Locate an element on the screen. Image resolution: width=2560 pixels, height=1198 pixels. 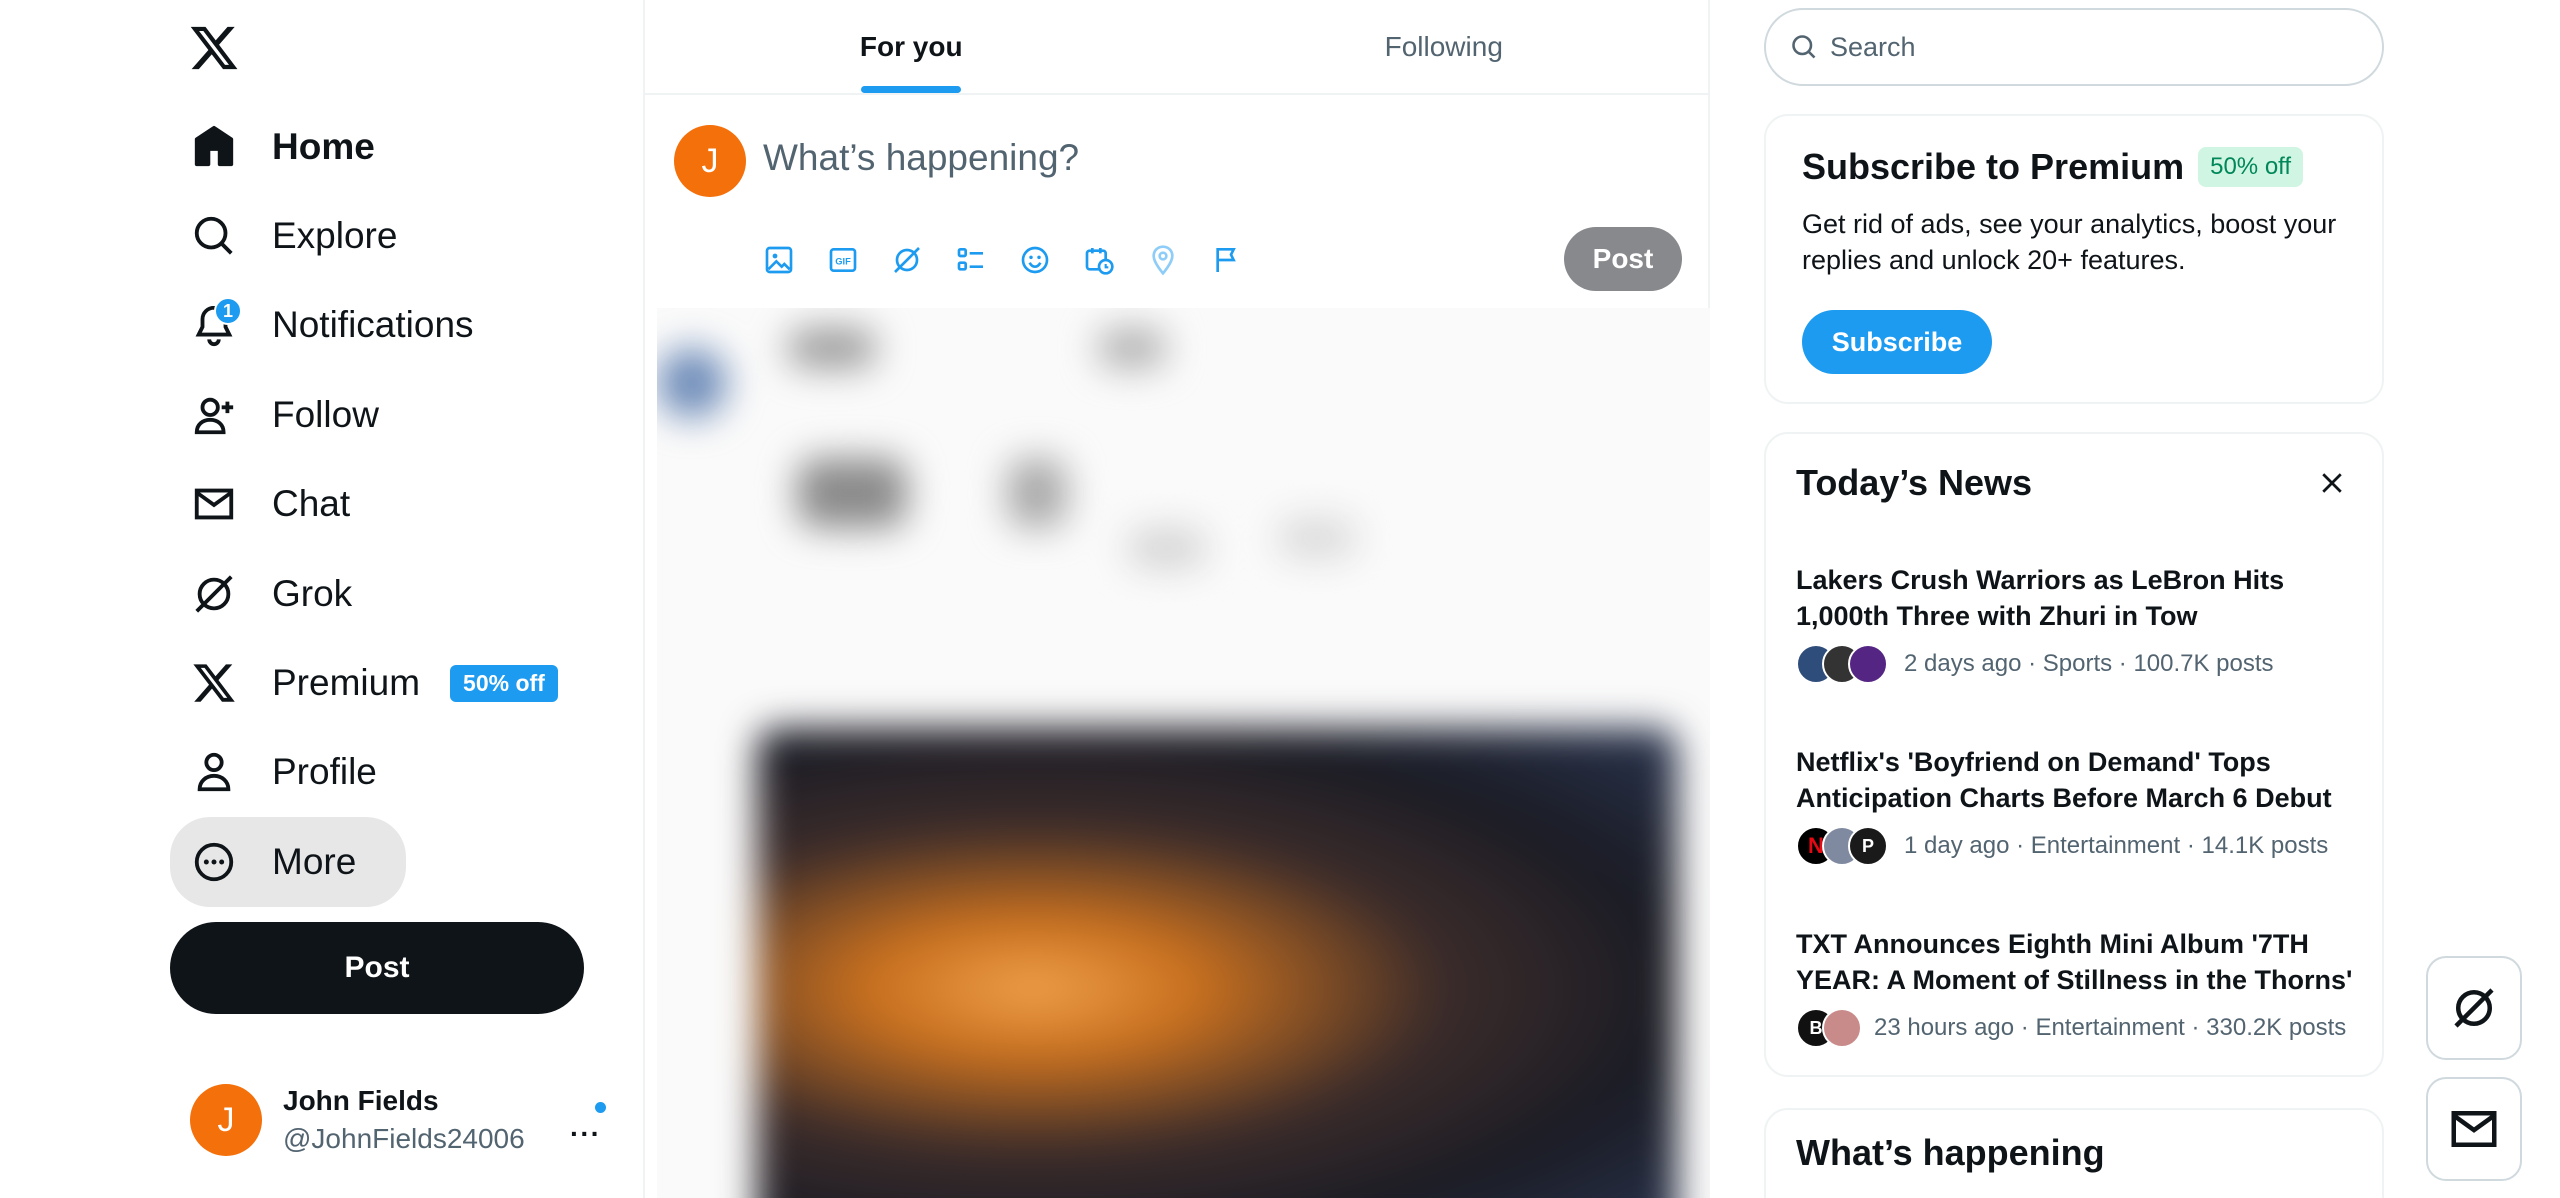
tab-for-you: For you is located at coordinates (911, 46).